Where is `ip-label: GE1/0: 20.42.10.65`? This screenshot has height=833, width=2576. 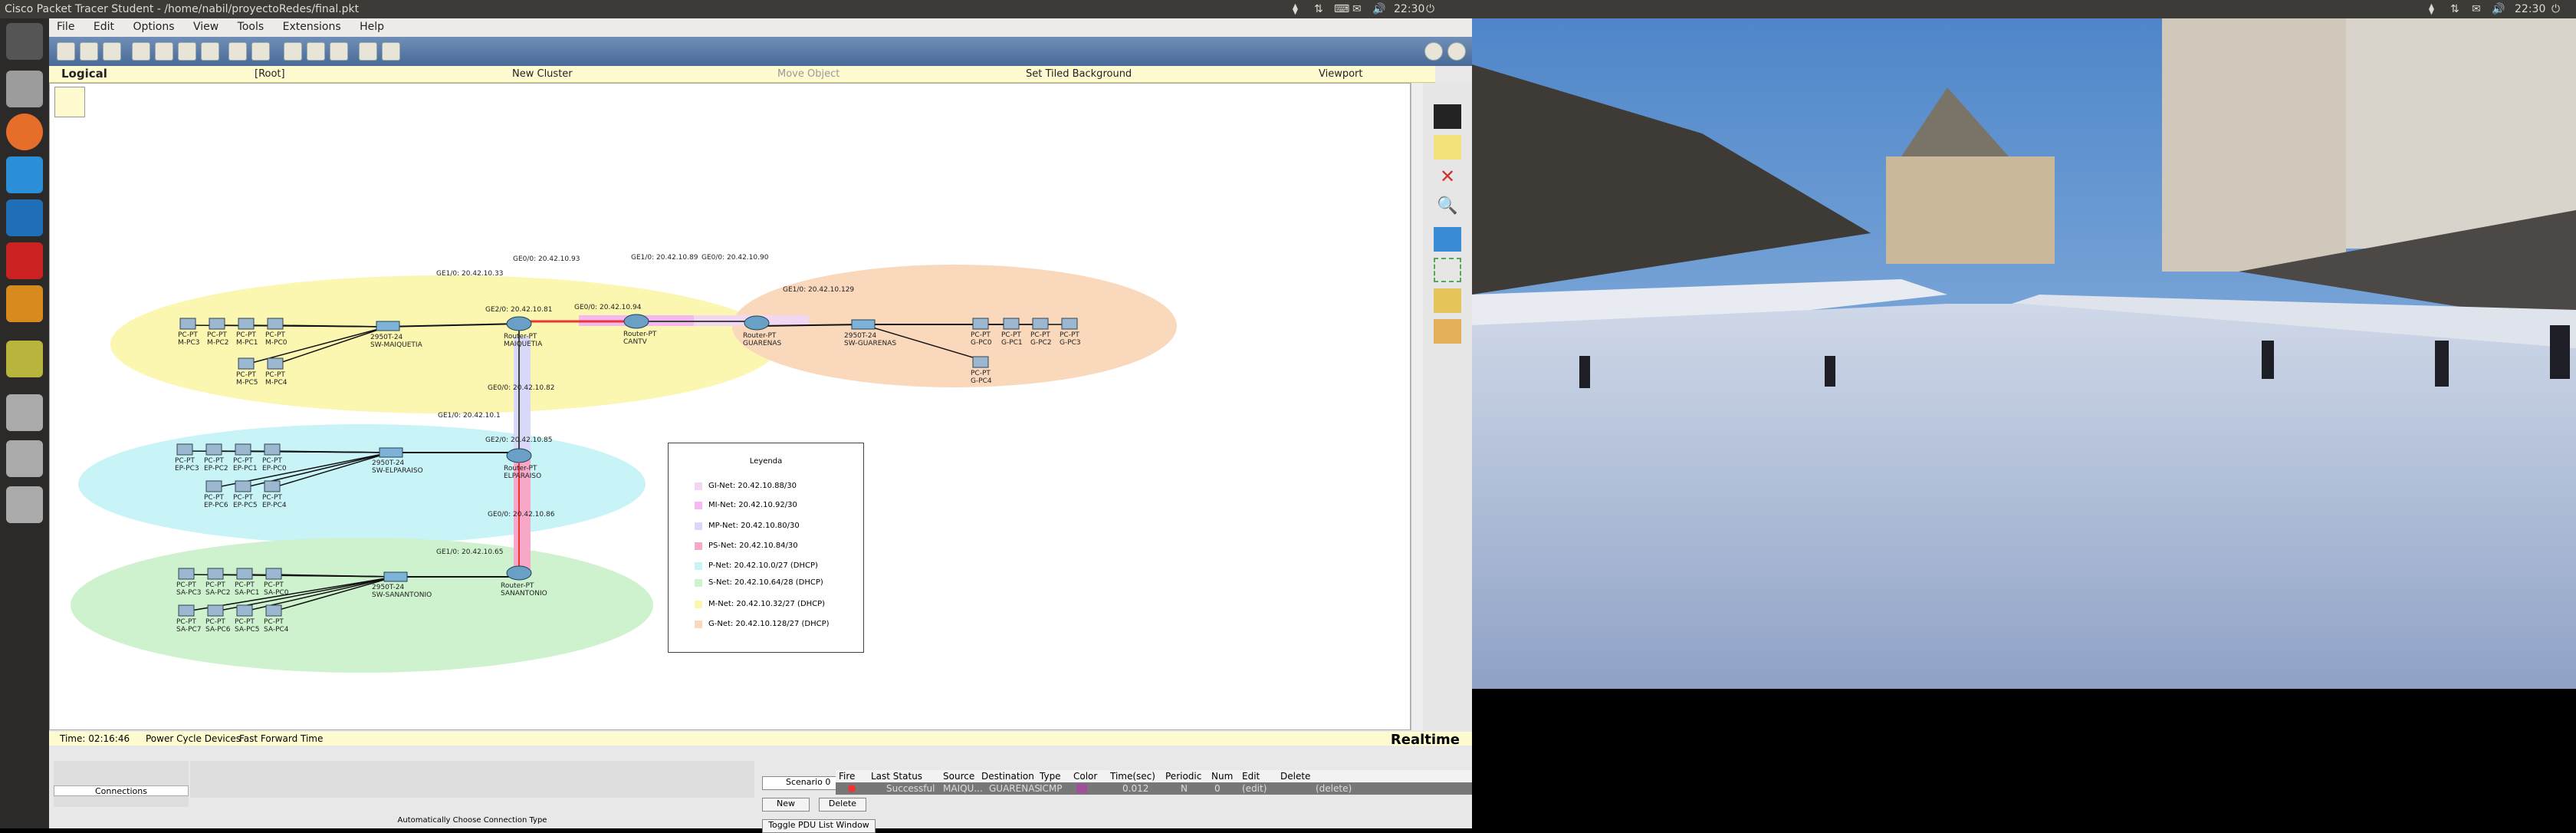
ip-label: GE1/0: 20.42.10.65 is located at coordinates (470, 552).